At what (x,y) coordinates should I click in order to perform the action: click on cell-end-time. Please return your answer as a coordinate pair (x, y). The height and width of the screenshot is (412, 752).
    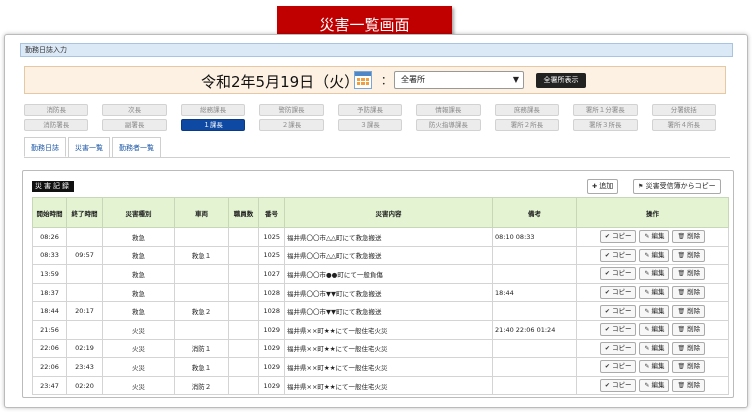
    Looking at the image, I should click on (84, 292).